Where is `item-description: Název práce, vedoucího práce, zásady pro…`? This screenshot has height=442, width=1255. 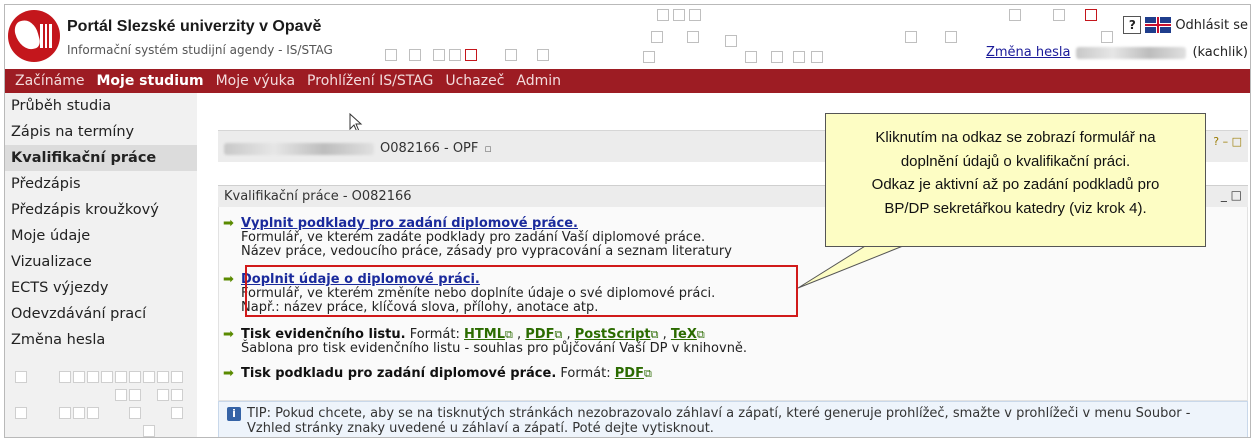 item-description: Název práce, vedoucího práce, zásady pro… is located at coordinates (486, 251).